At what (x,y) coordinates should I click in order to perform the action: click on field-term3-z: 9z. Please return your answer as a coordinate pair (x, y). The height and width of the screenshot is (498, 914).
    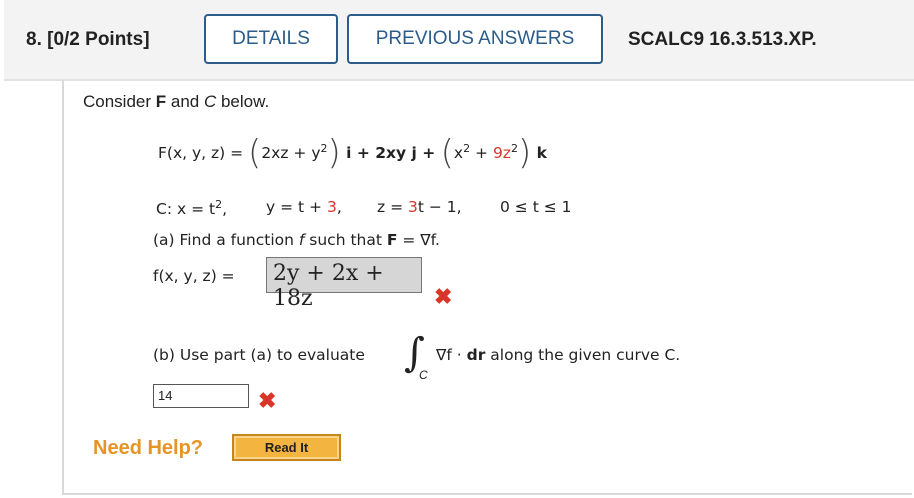
    Looking at the image, I should click on (501, 153).